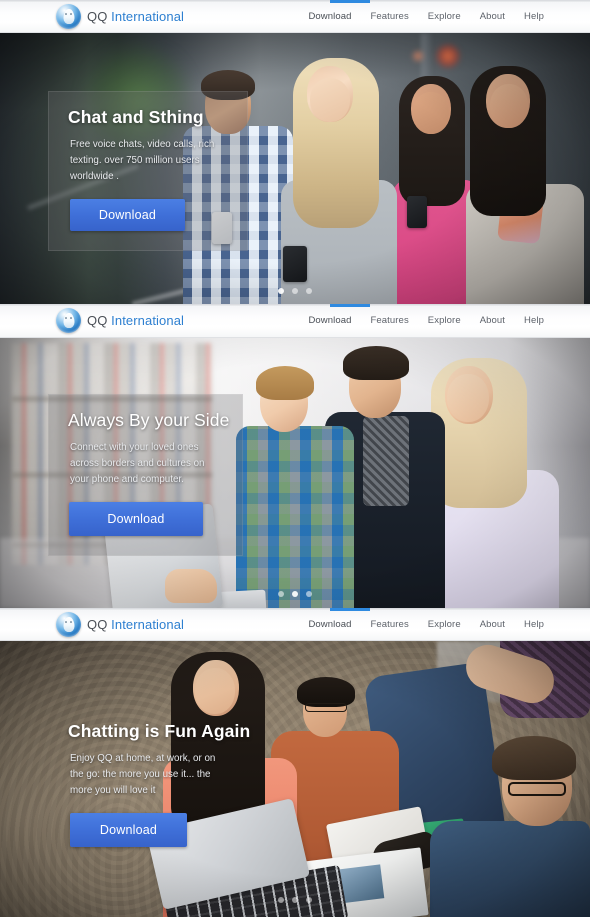 The image size is (590, 917). I want to click on brand-name-secondary-3: International, so click(148, 624).